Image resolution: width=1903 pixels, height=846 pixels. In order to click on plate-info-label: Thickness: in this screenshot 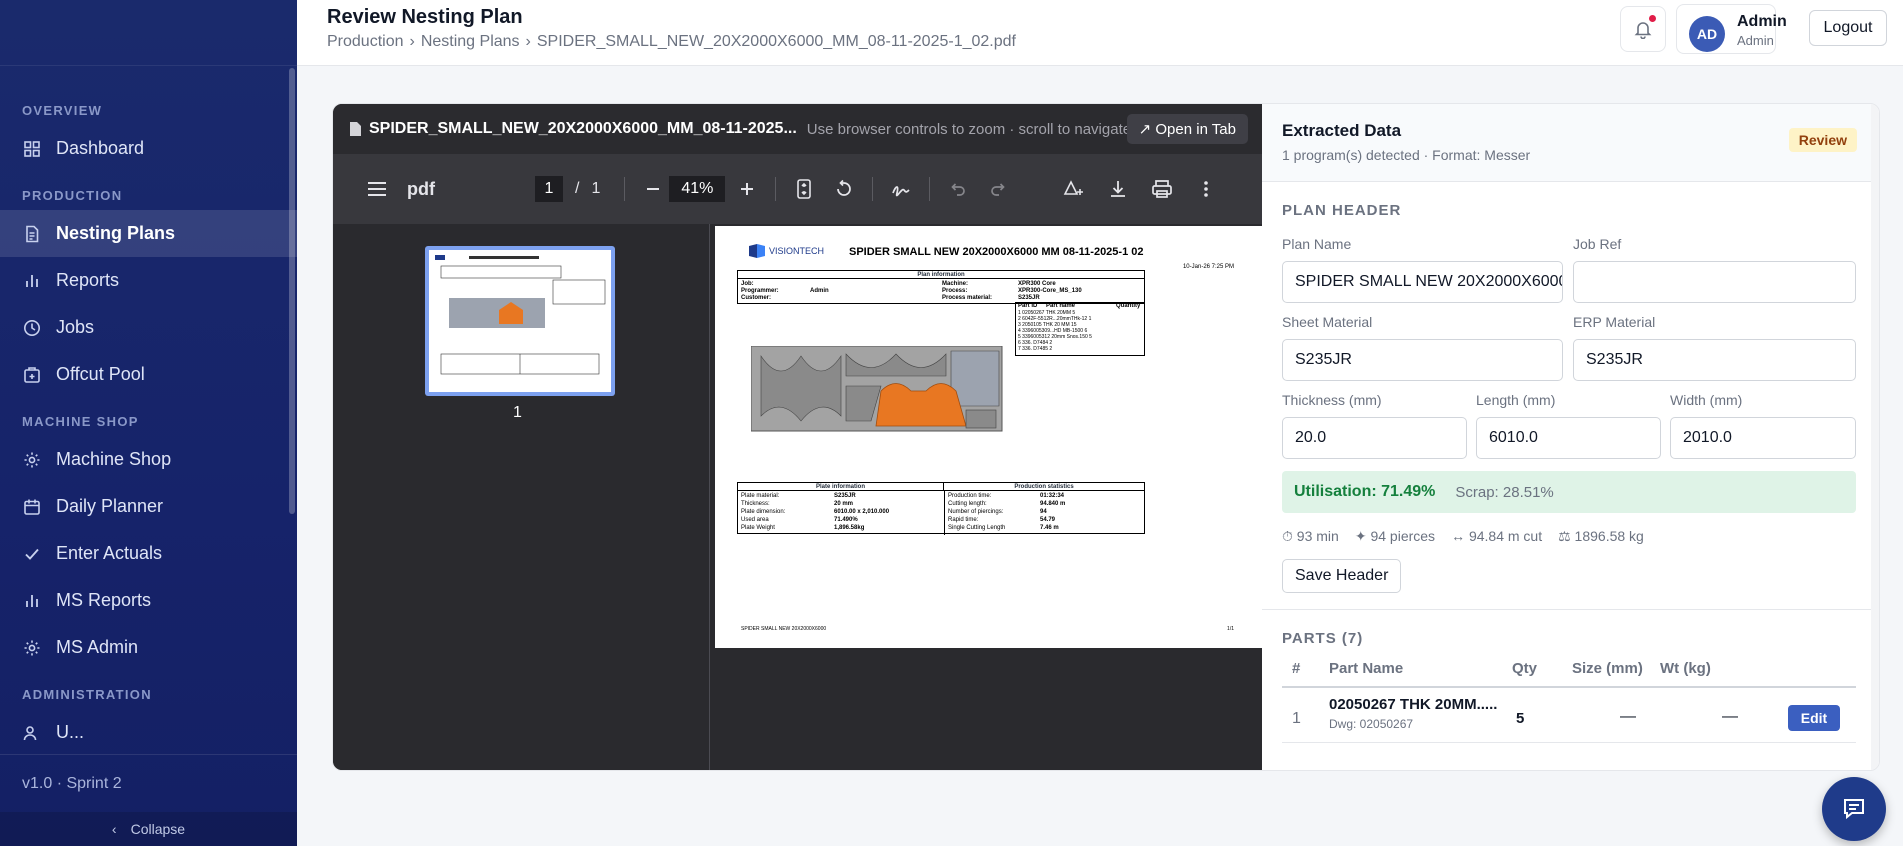, I will do `click(755, 504)`.